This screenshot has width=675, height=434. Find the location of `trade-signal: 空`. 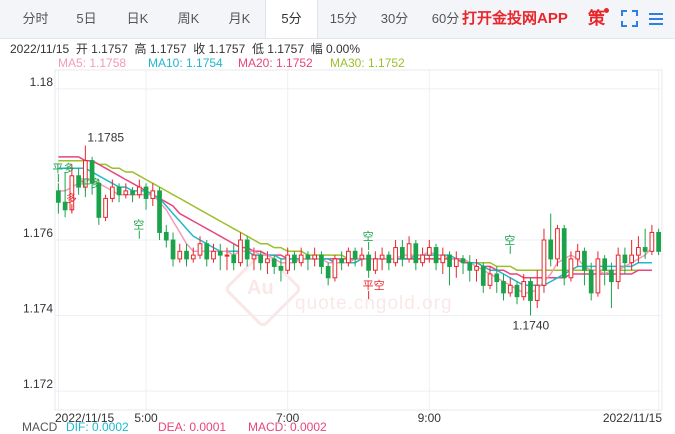

trade-signal: 空 is located at coordinates (368, 236).